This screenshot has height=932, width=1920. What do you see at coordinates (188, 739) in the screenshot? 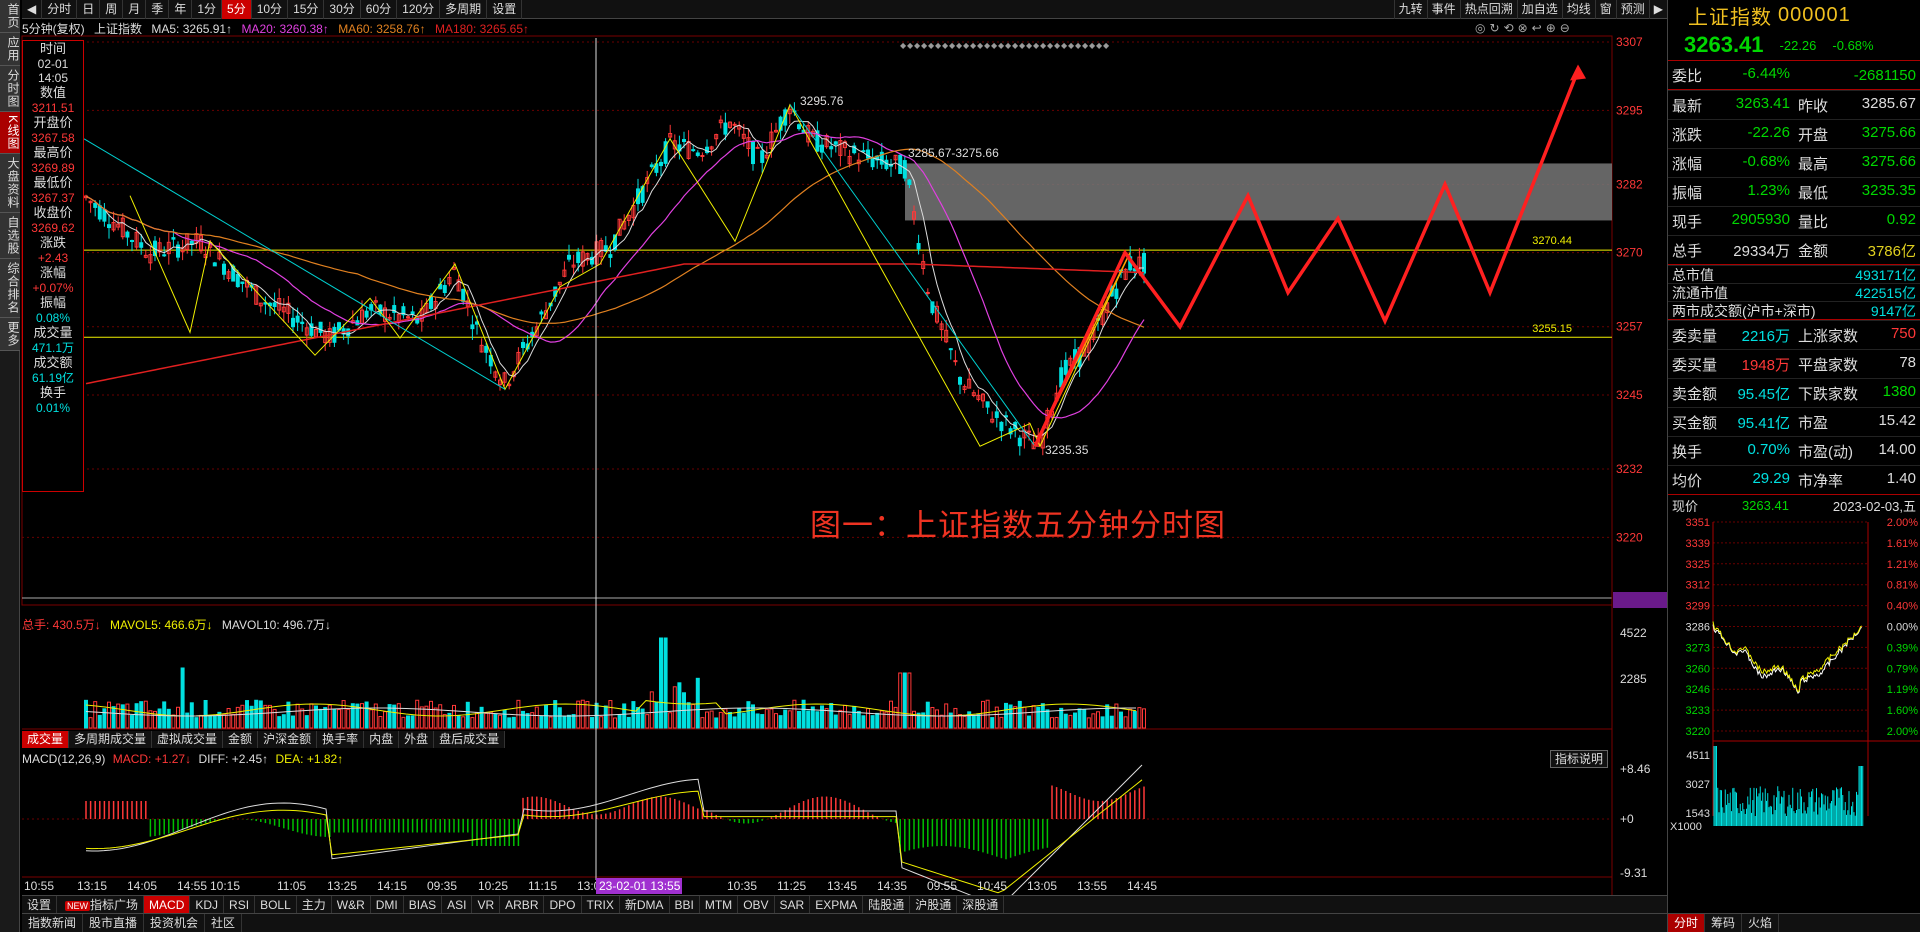
I see `volume-tab-2: 虚拟成交量` at bounding box center [188, 739].